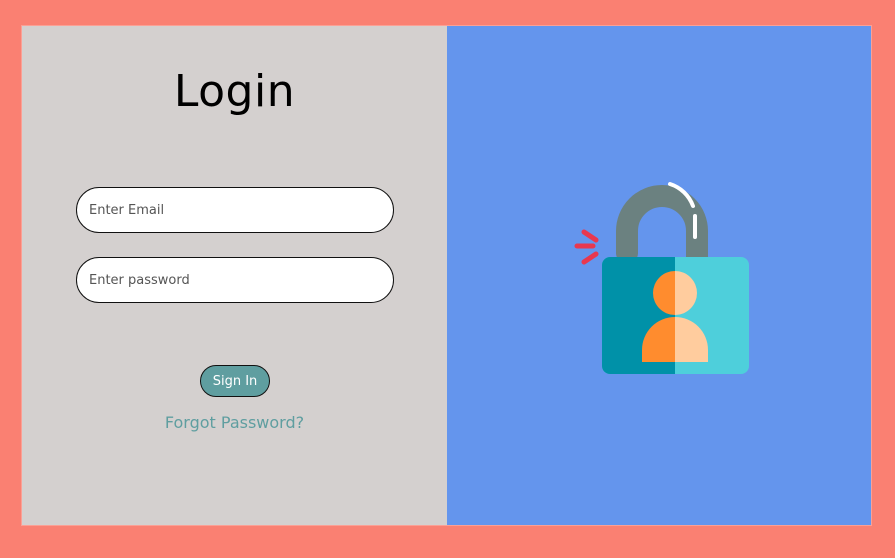  I want to click on spark-lines, so click(586, 247).